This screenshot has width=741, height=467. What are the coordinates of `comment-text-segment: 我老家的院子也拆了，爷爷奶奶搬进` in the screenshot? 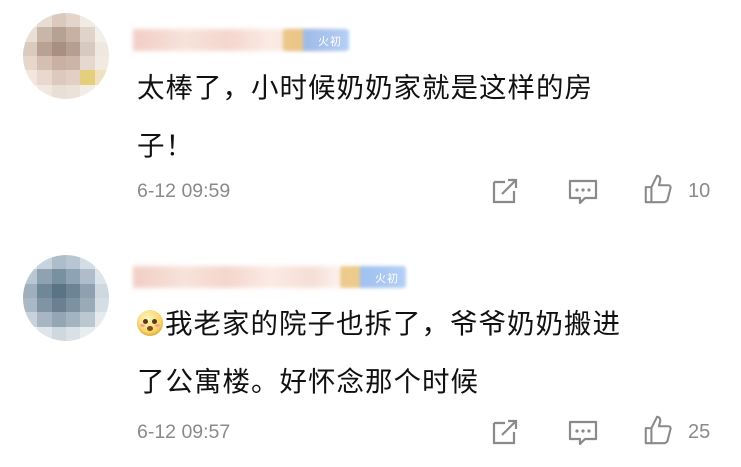 It's located at (393, 324).